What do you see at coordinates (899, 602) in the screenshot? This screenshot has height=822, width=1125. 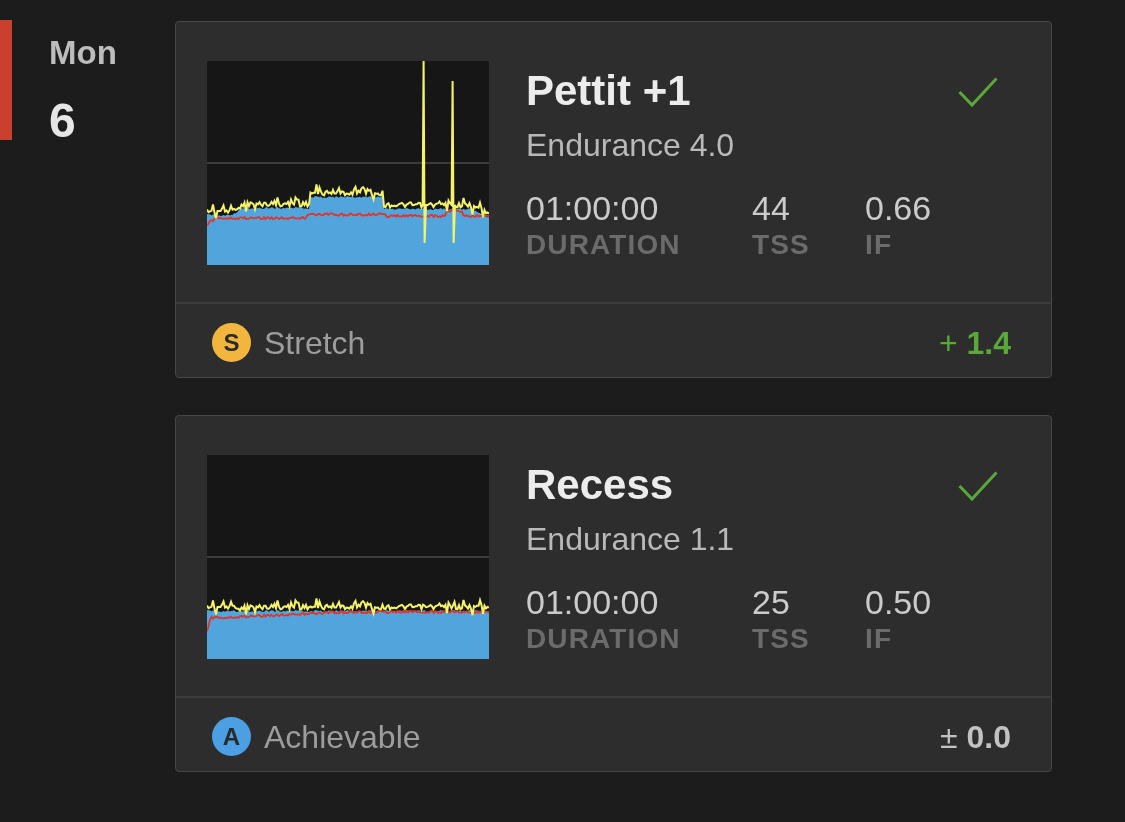 I see `stat-value: 0.50` at bounding box center [899, 602].